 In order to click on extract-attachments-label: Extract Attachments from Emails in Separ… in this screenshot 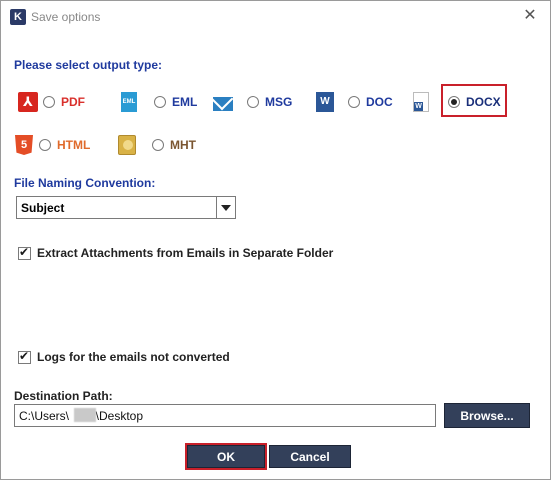, I will do `click(185, 253)`.